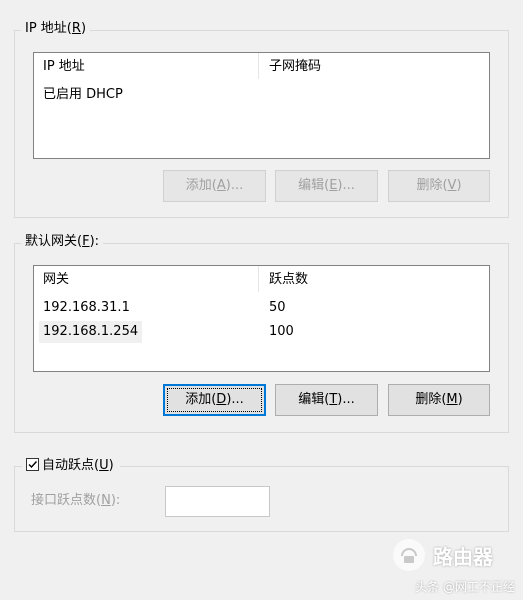 This screenshot has height=600, width=523. What do you see at coordinates (83, 95) in the screenshot?
I see `list-item-ip: 已启用 DHCP` at bounding box center [83, 95].